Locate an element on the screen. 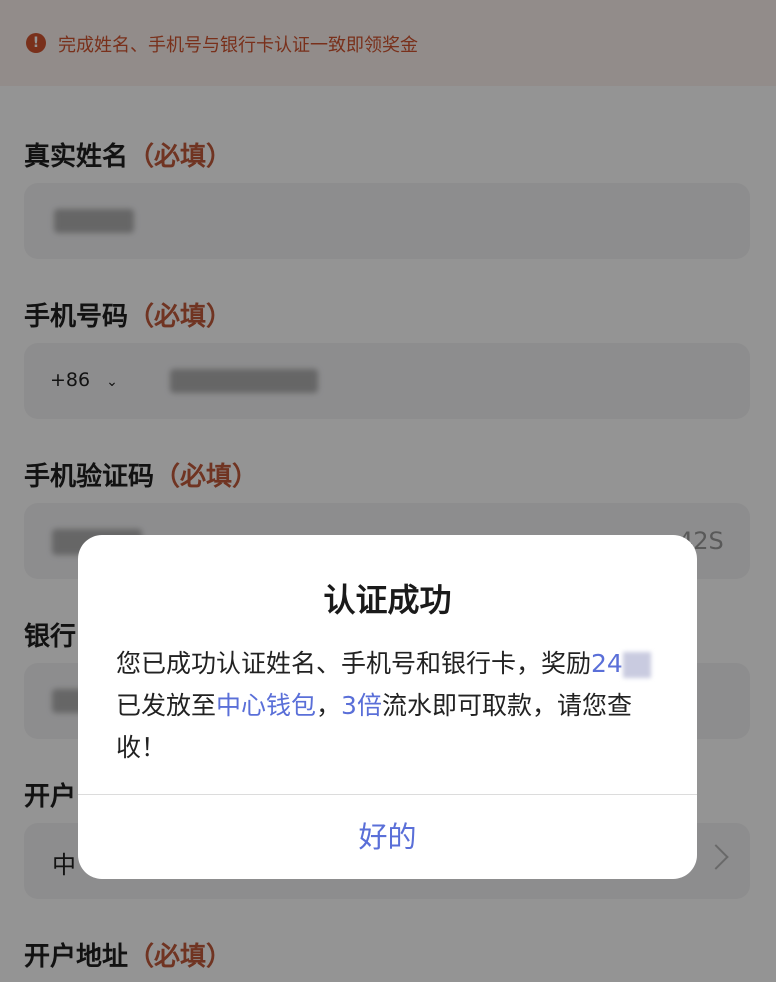  wallet-name: 中心钱包 is located at coordinates (266, 705).